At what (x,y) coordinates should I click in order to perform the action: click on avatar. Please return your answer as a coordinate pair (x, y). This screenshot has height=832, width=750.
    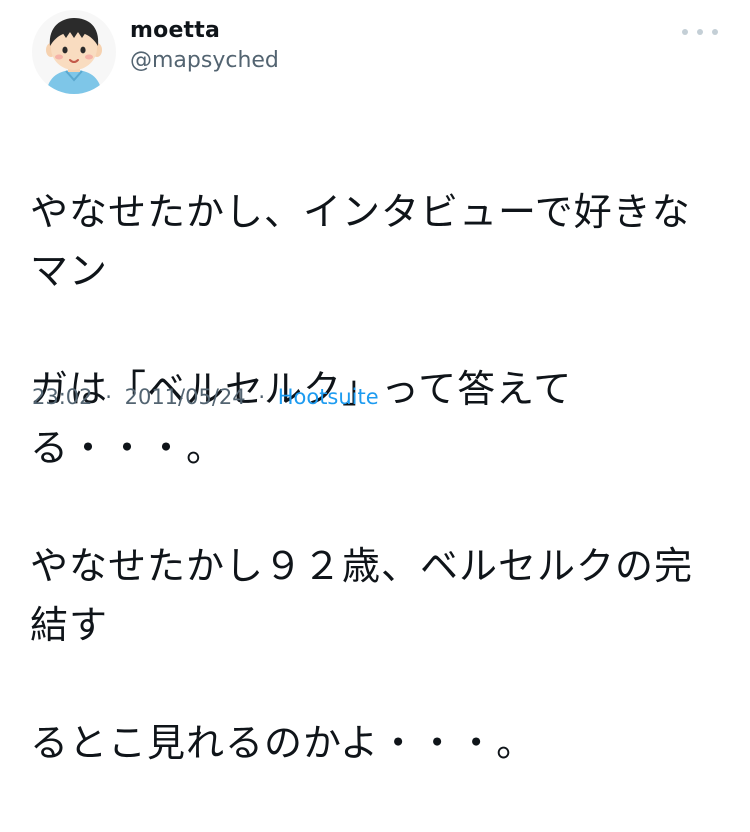
    Looking at the image, I should click on (74, 52).